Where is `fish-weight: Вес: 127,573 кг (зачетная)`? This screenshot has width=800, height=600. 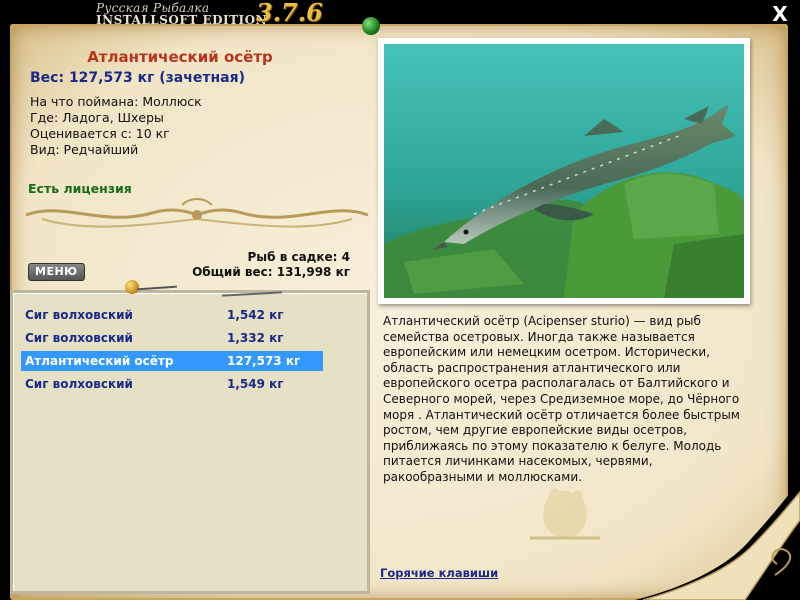 fish-weight: Вес: 127,573 кг (зачетная) is located at coordinates (137, 78).